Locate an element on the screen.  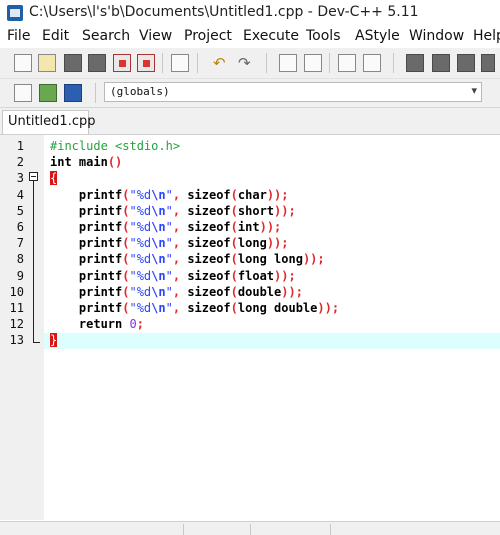
new-class-icon is located at coordinates (23, 93).